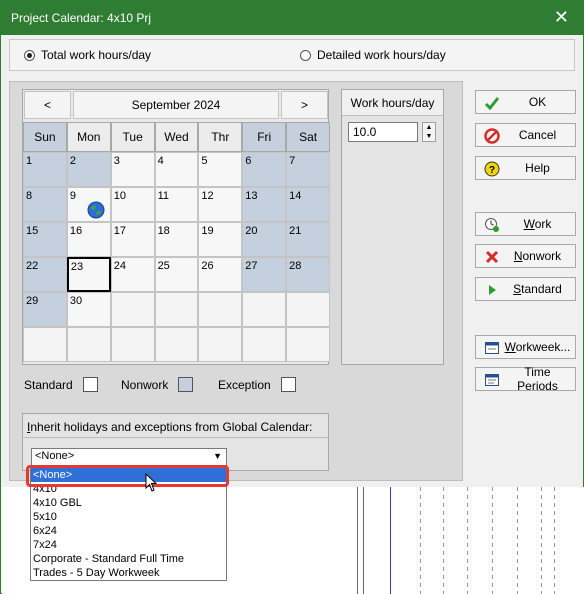  What do you see at coordinates (295, 266) in the screenshot?
I see `day-number: 28` at bounding box center [295, 266].